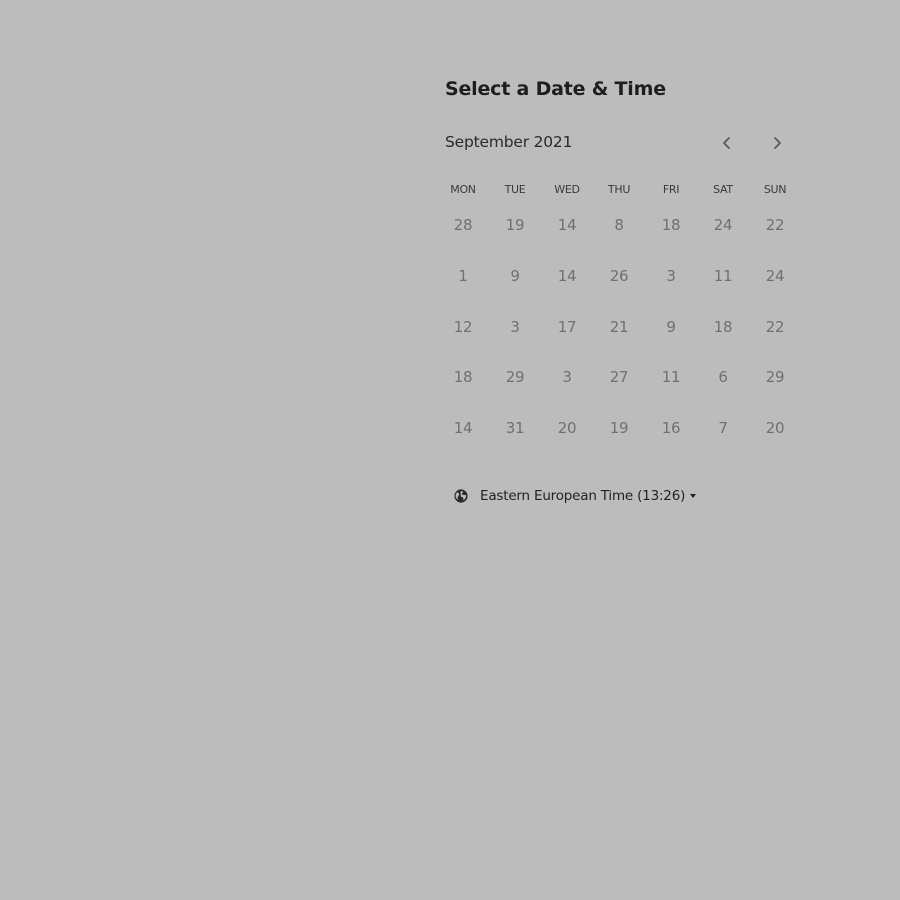 This screenshot has width=900, height=900. Describe the element at coordinates (567, 327) in the screenshot. I see `calendar-day: 17` at that location.